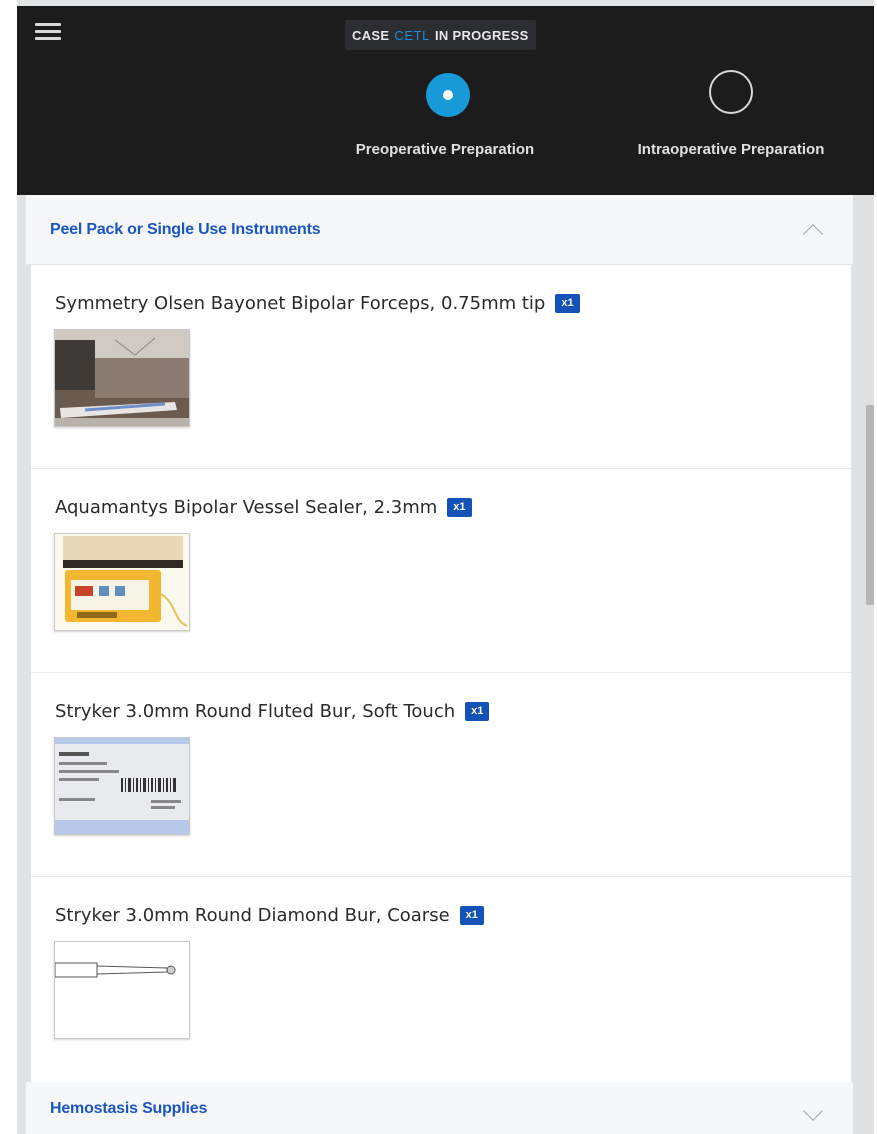 The image size is (877, 1134). What do you see at coordinates (863, 664) in the screenshot?
I see `scrollbar-track` at bounding box center [863, 664].